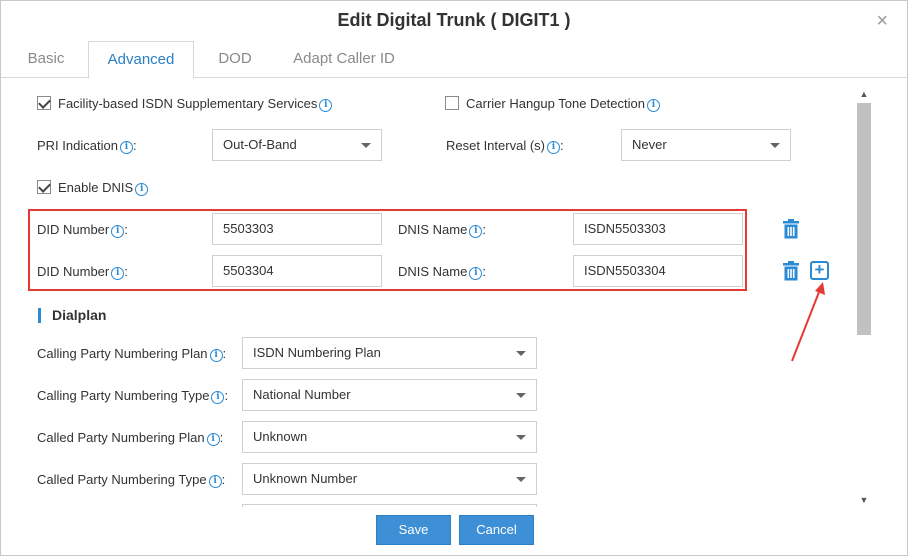  I want to click on enable-dnis-label: Enable DNIS, so click(96, 187).